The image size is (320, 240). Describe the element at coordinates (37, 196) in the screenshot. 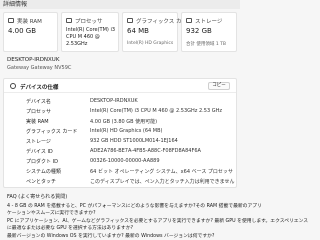

I see `faq-title: FAQ (よく寄せられる質問)` at that location.